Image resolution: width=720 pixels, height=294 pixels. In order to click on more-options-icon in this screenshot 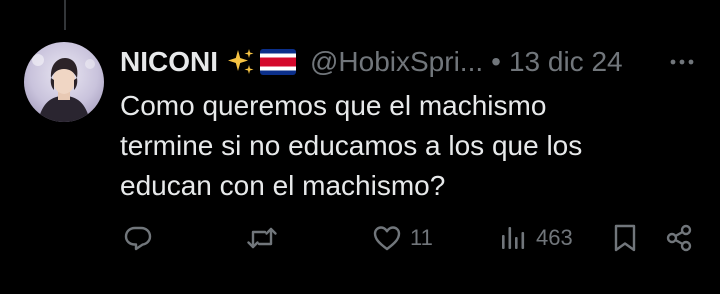, I will do `click(682, 62)`.